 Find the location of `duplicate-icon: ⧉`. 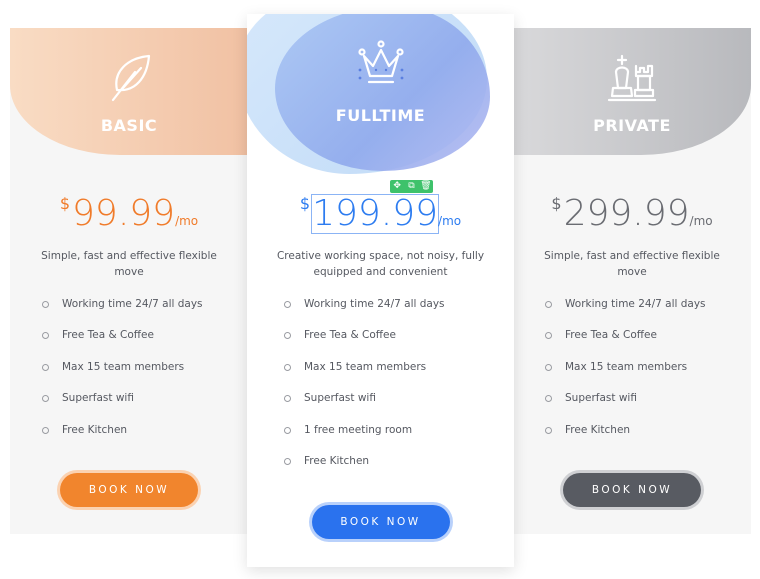

duplicate-icon: ⧉ is located at coordinates (411, 186).